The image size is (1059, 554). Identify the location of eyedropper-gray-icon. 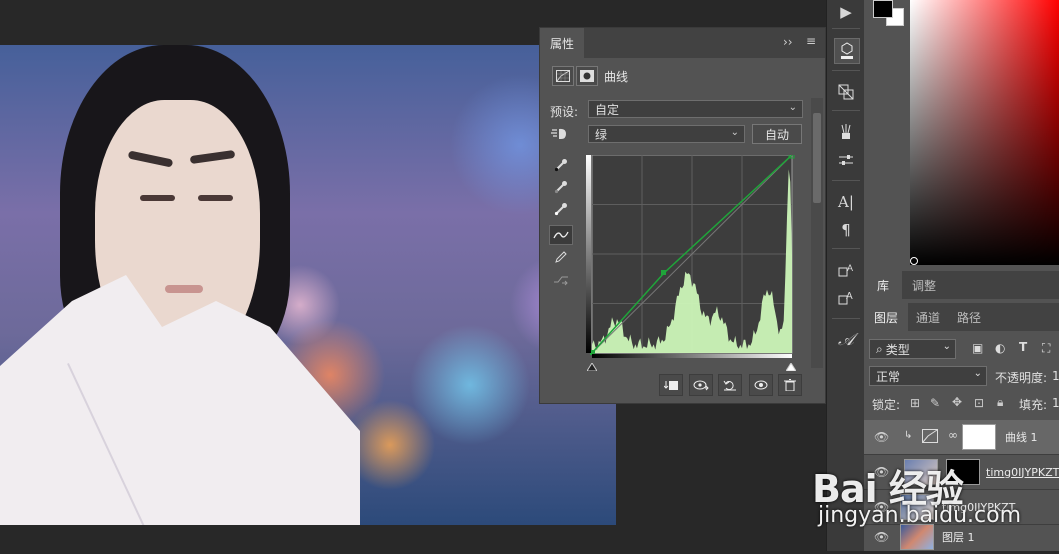
(561, 187).